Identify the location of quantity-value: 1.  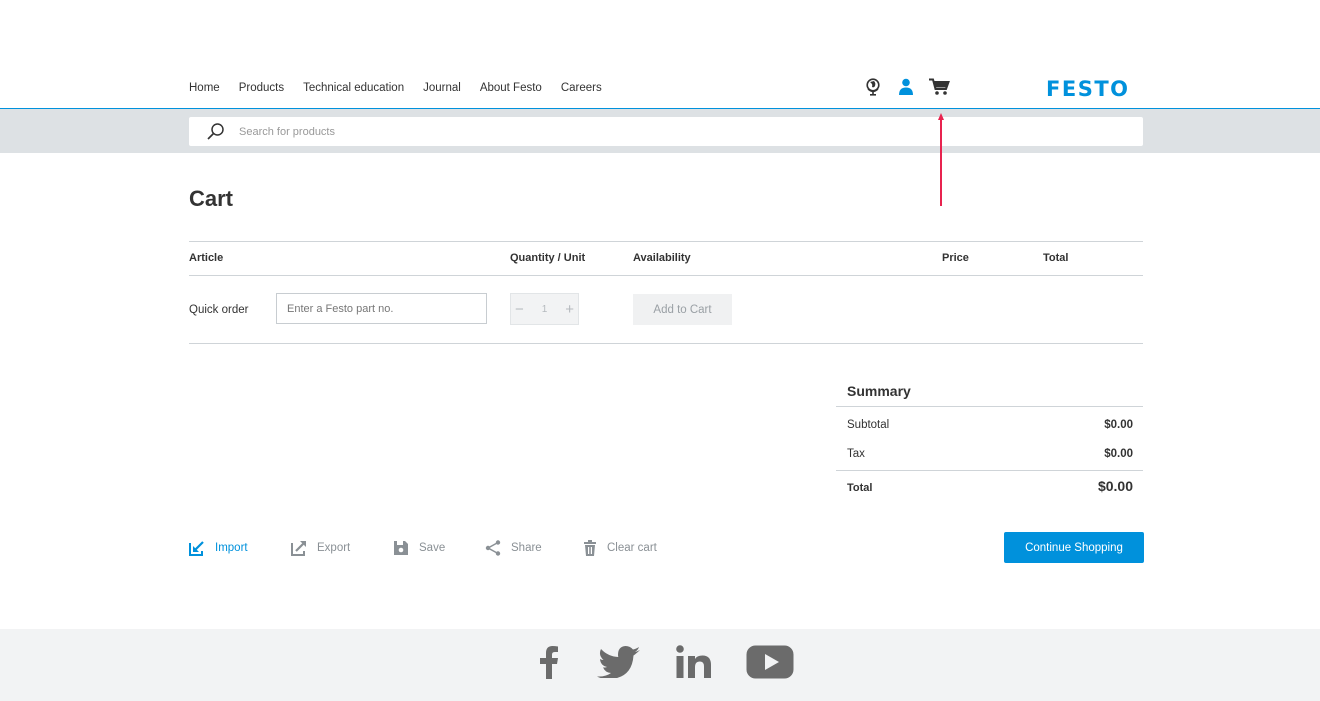
(545, 309).